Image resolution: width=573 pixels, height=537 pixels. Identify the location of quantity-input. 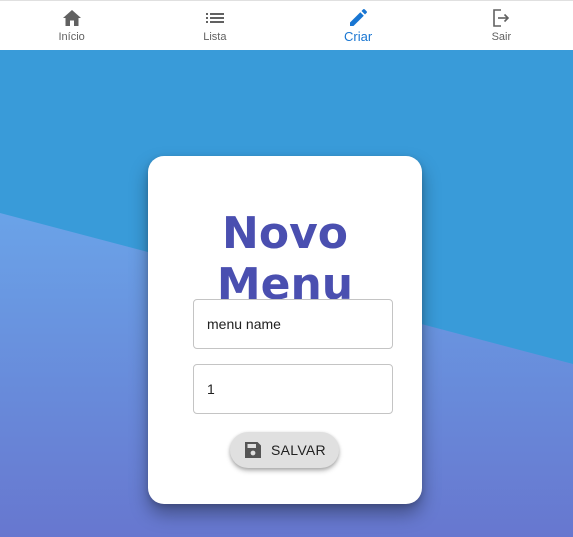
(293, 389).